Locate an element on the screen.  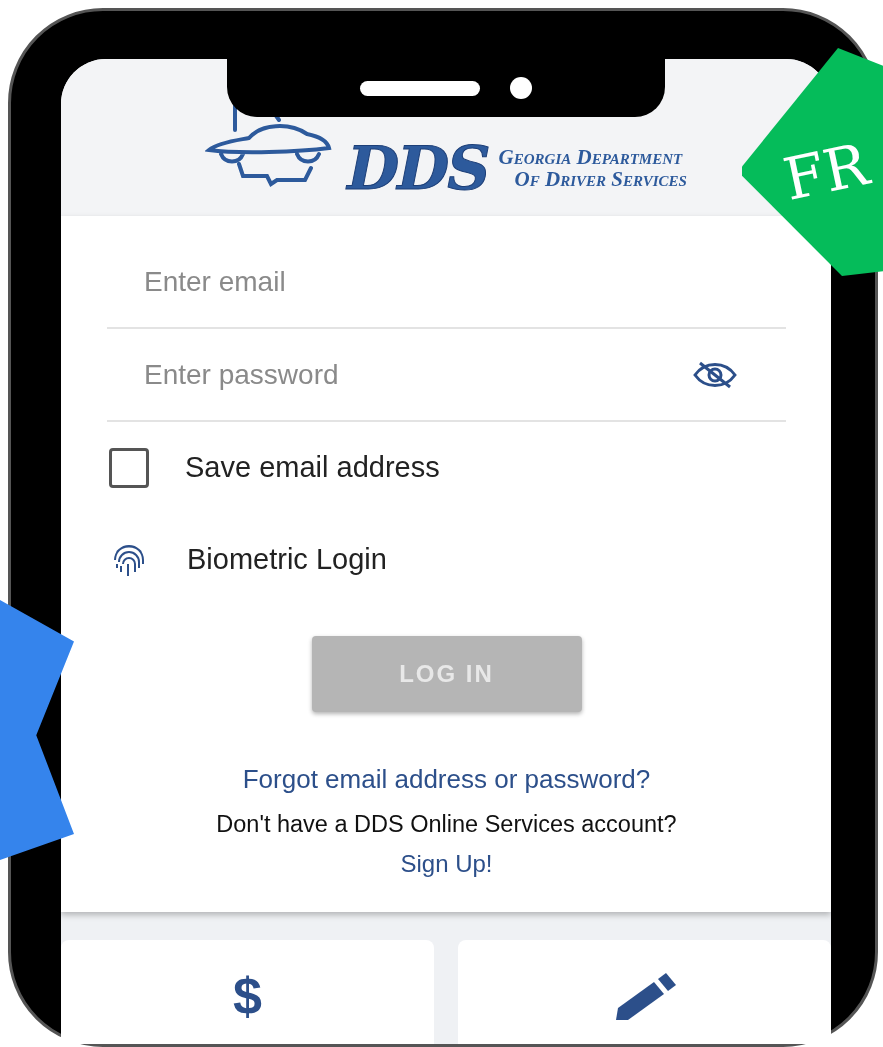
signup-prompt: Don't have a DDS Online Services account? is located at coordinates (446, 824).